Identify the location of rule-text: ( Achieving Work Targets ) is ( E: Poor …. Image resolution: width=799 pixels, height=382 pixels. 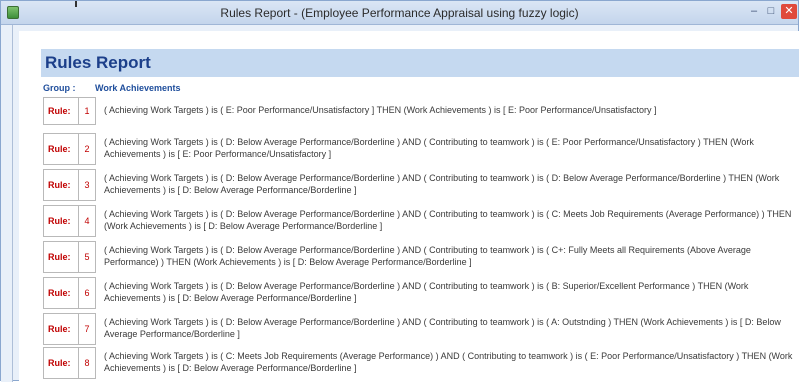
(380, 110).